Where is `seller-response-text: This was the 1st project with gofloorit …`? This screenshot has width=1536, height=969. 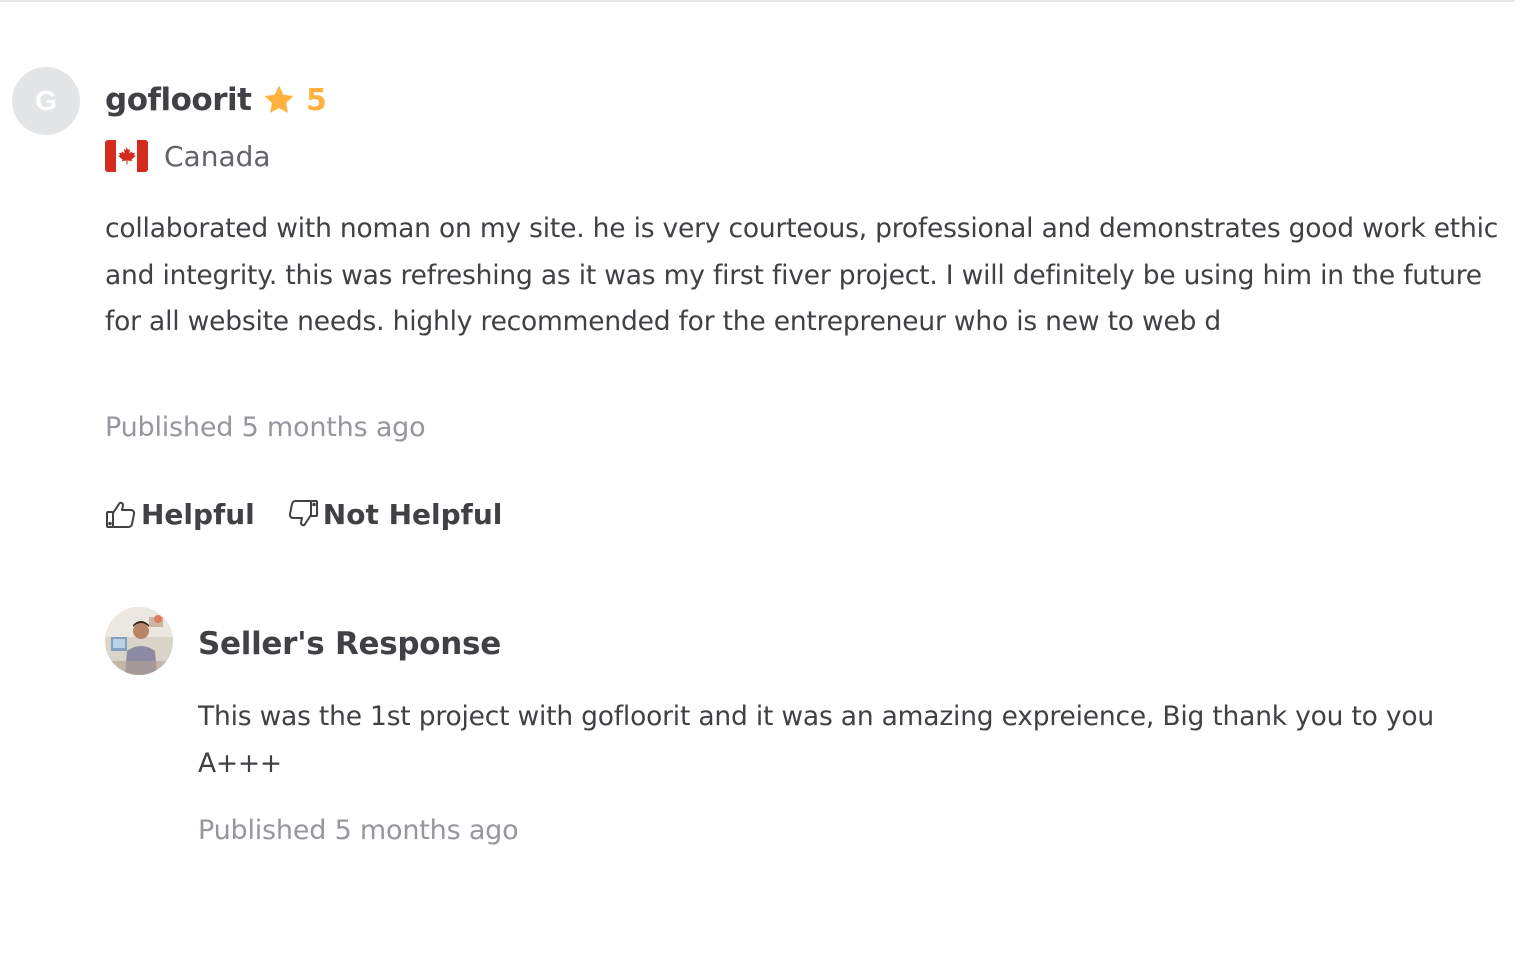
seller-response-text: This was the 1st project with gofloorit … is located at coordinates (816, 740).